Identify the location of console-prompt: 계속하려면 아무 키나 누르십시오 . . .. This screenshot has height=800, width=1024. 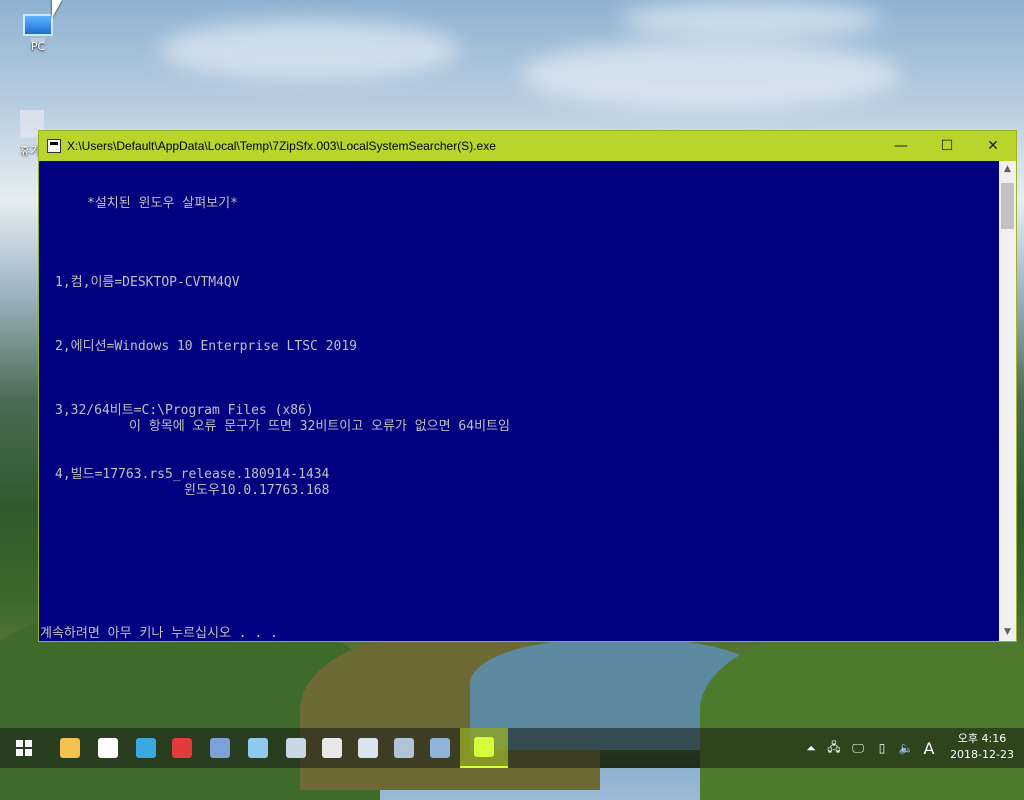
(159, 633).